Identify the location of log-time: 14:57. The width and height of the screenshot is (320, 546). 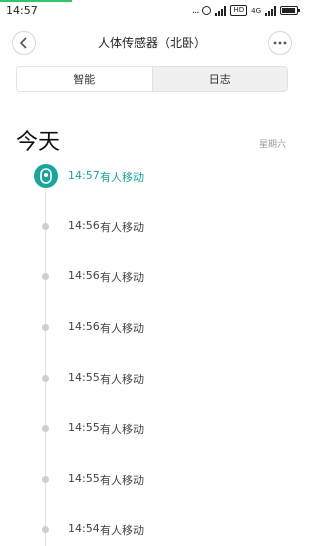
(84, 175).